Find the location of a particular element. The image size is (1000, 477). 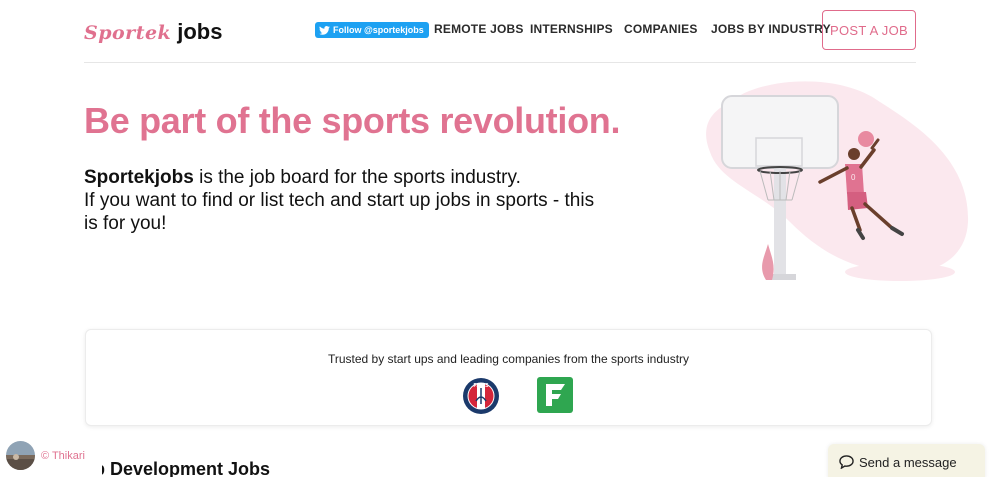

send-message-label: Send a message is located at coordinates (908, 462).